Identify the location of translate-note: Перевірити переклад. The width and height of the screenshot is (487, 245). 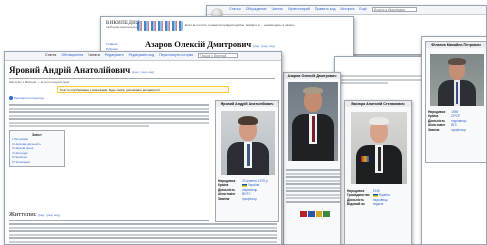
(26, 98).